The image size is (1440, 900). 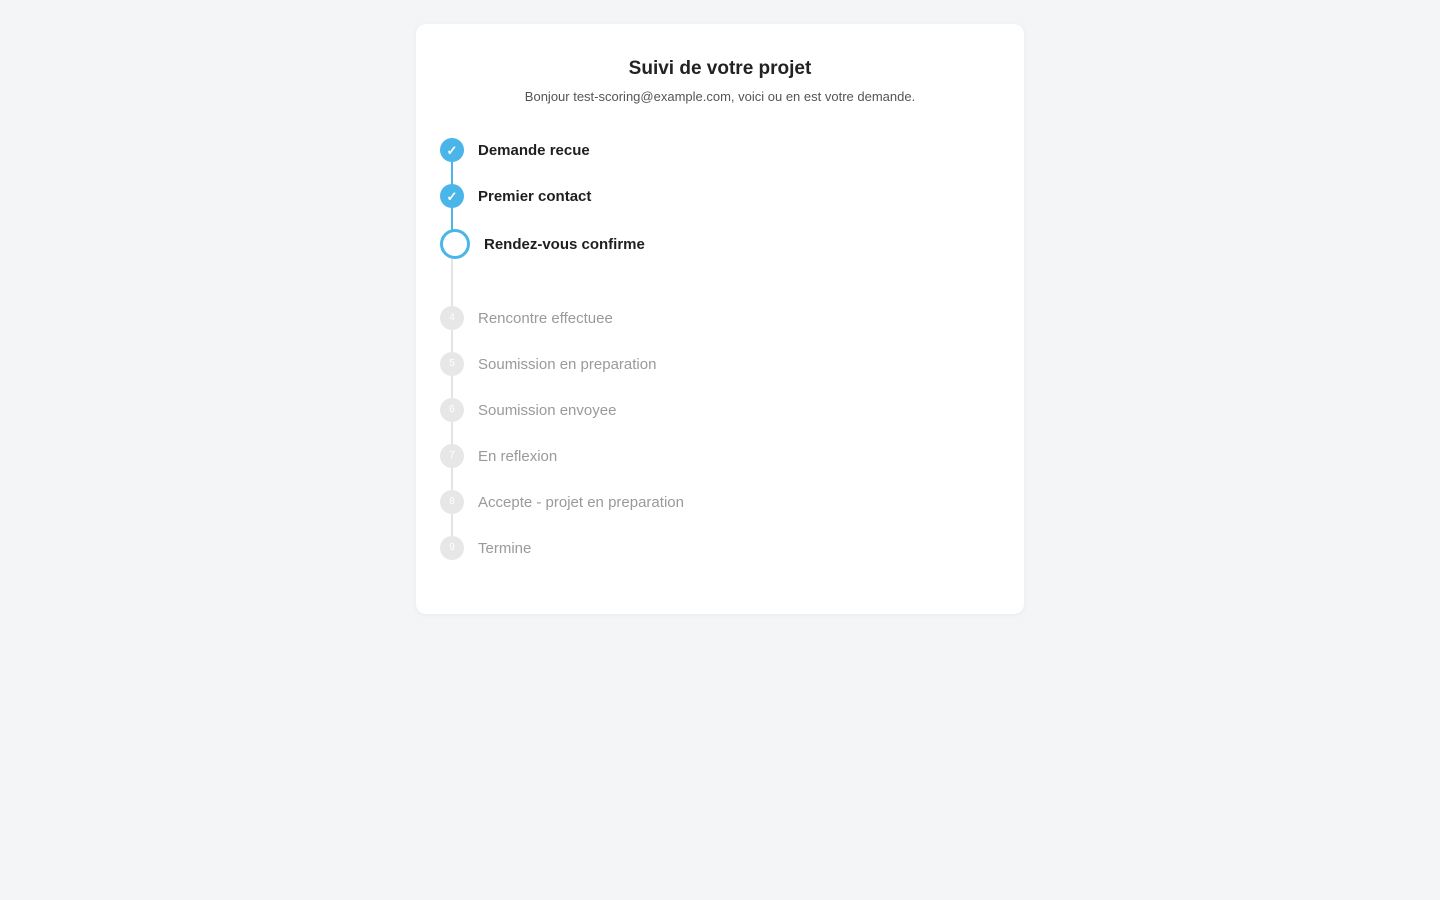 What do you see at coordinates (455, 244) in the screenshot?
I see `ring-icon` at bounding box center [455, 244].